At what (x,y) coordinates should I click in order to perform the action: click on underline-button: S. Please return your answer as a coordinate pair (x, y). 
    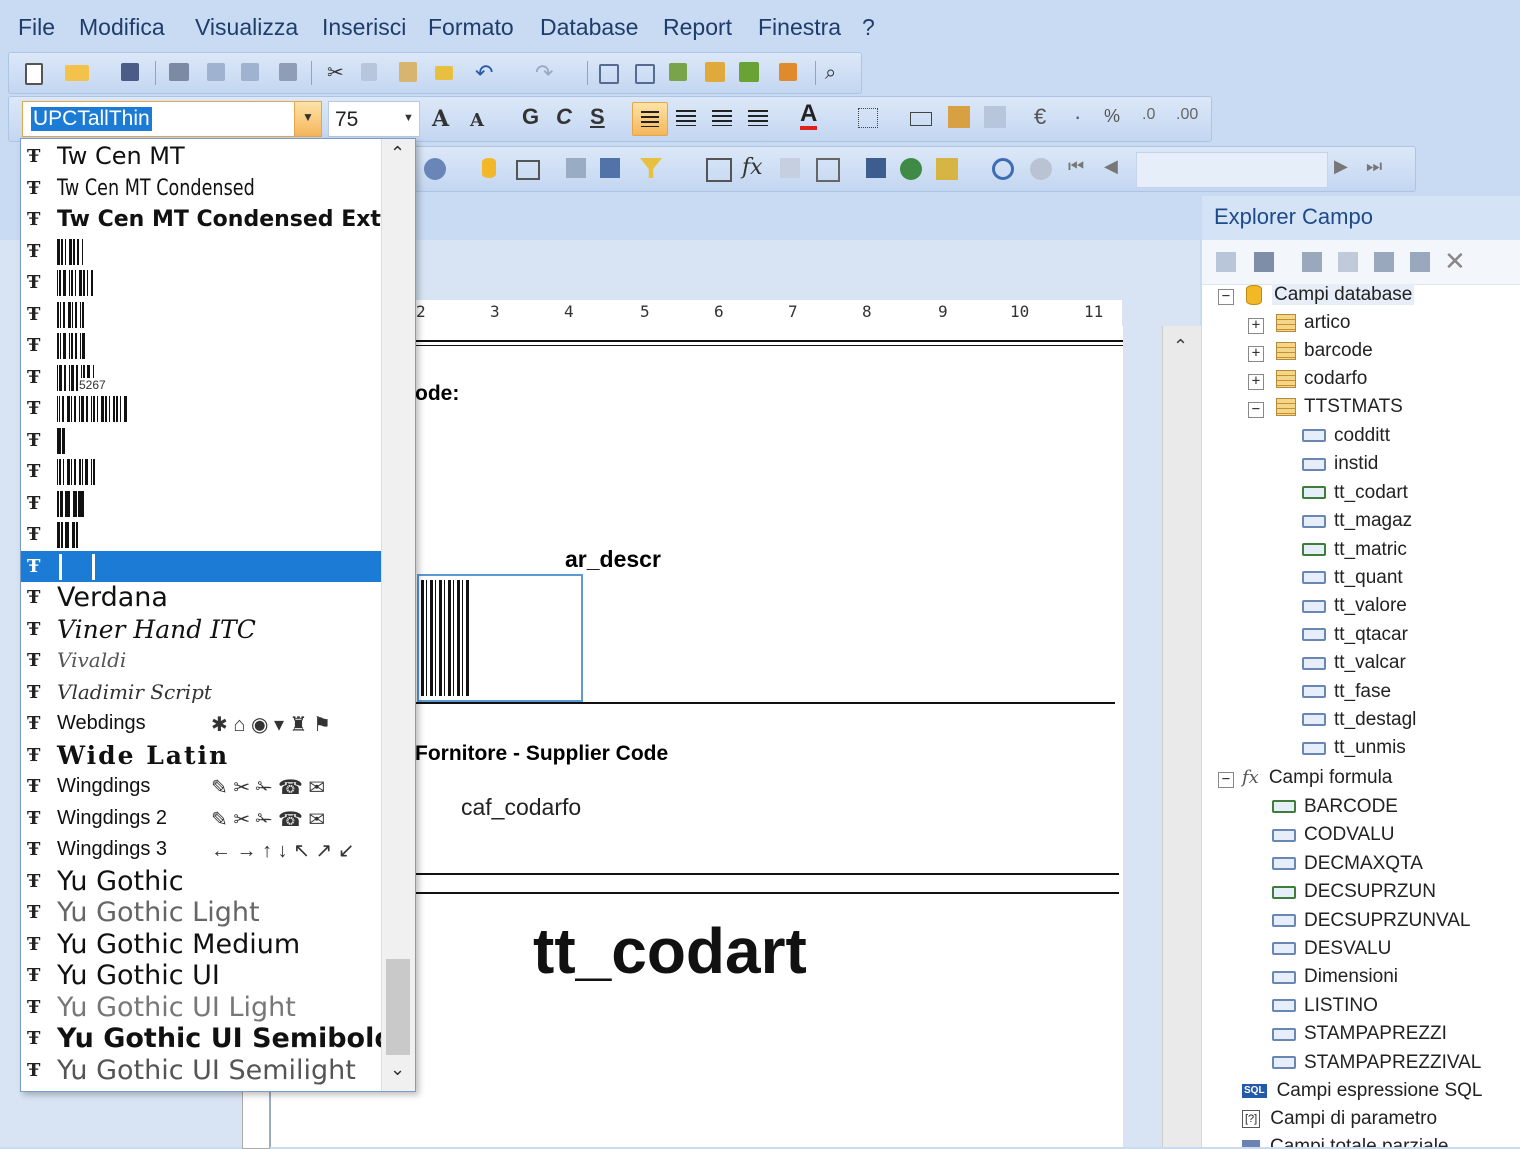
    Looking at the image, I should click on (597, 117).